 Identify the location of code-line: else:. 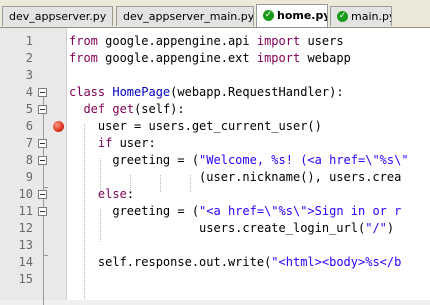
(249, 194).